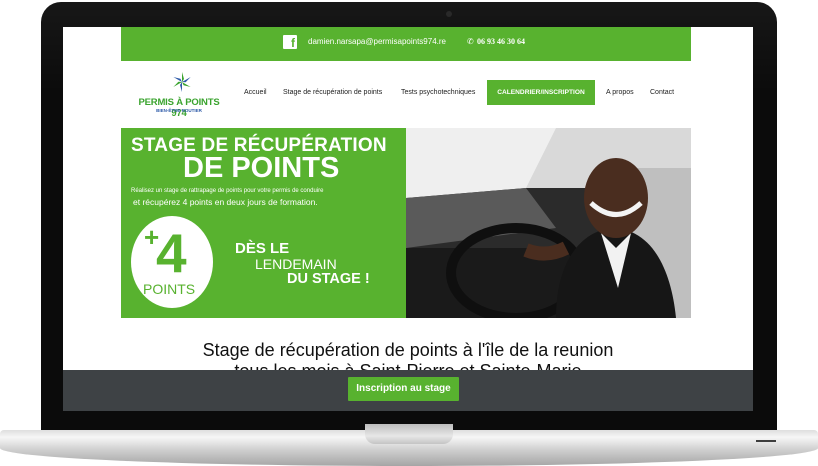 The image size is (818, 466). What do you see at coordinates (171, 253) in the screenshot?
I see `badge-number: 4` at bounding box center [171, 253].